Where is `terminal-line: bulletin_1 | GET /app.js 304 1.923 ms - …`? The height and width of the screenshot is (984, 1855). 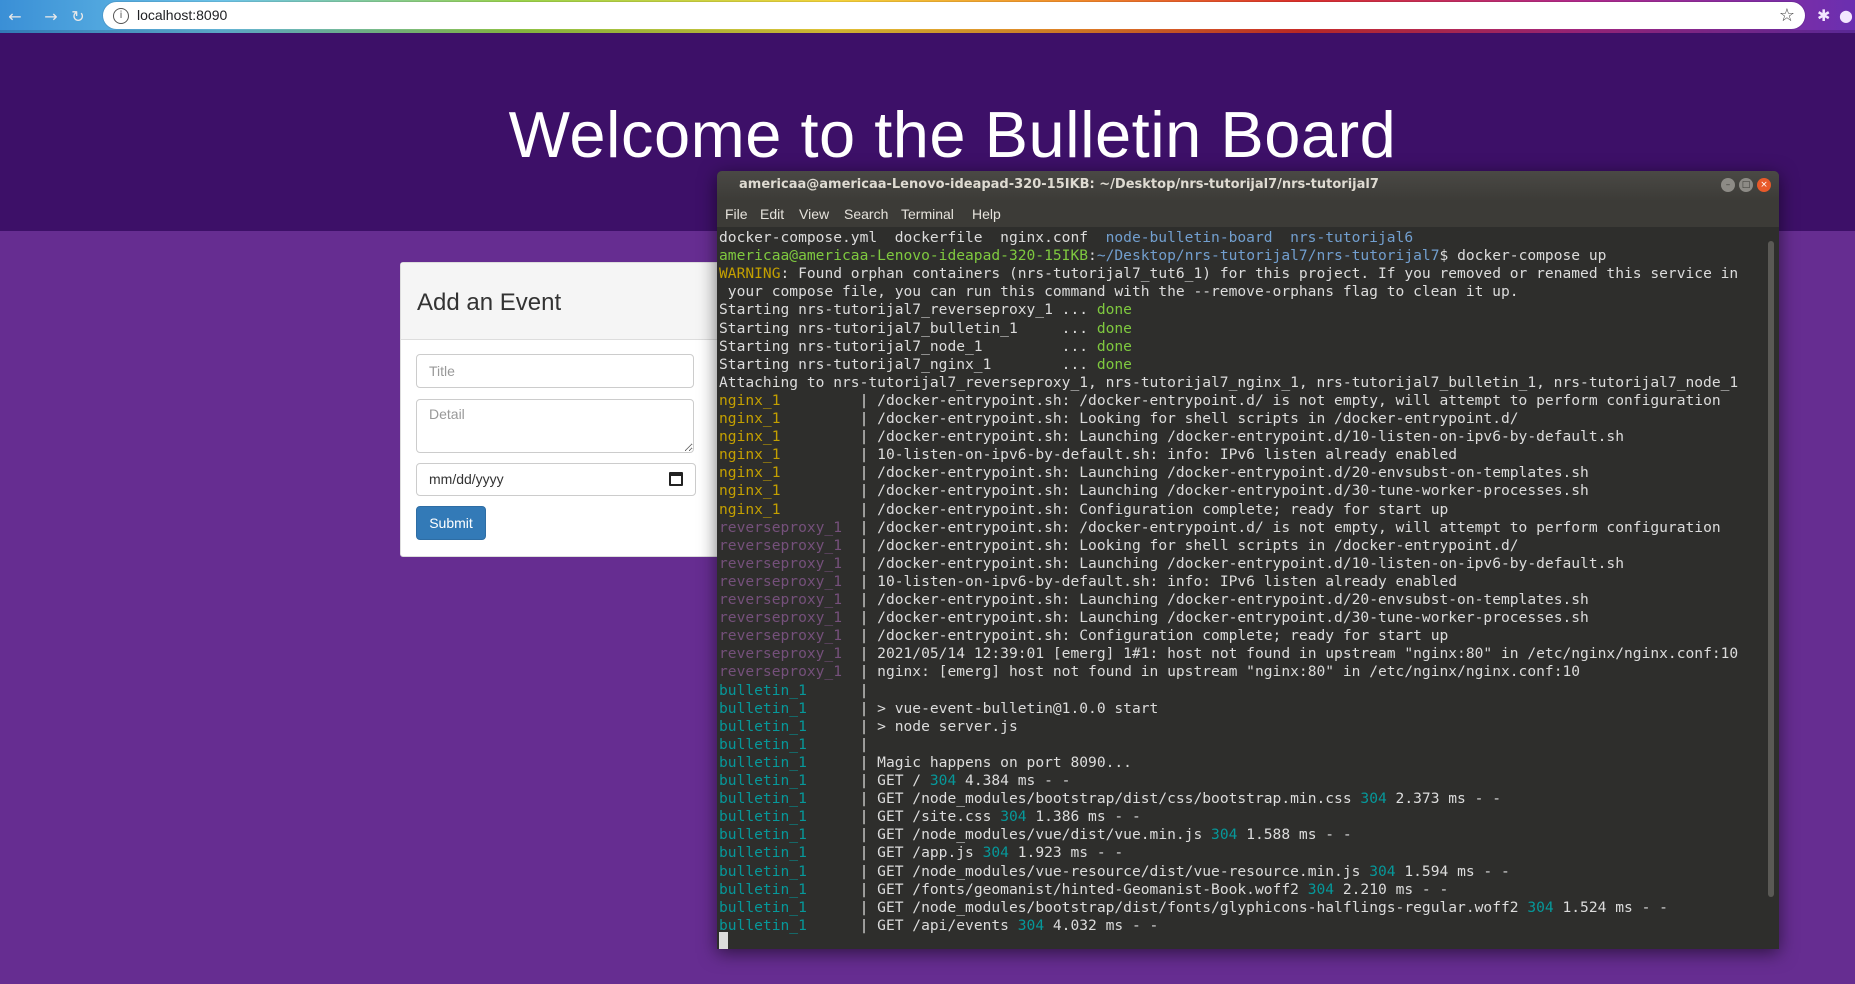 terminal-line: bulletin_1 | GET /app.js 304 1.923 ms - … is located at coordinates (921, 853).